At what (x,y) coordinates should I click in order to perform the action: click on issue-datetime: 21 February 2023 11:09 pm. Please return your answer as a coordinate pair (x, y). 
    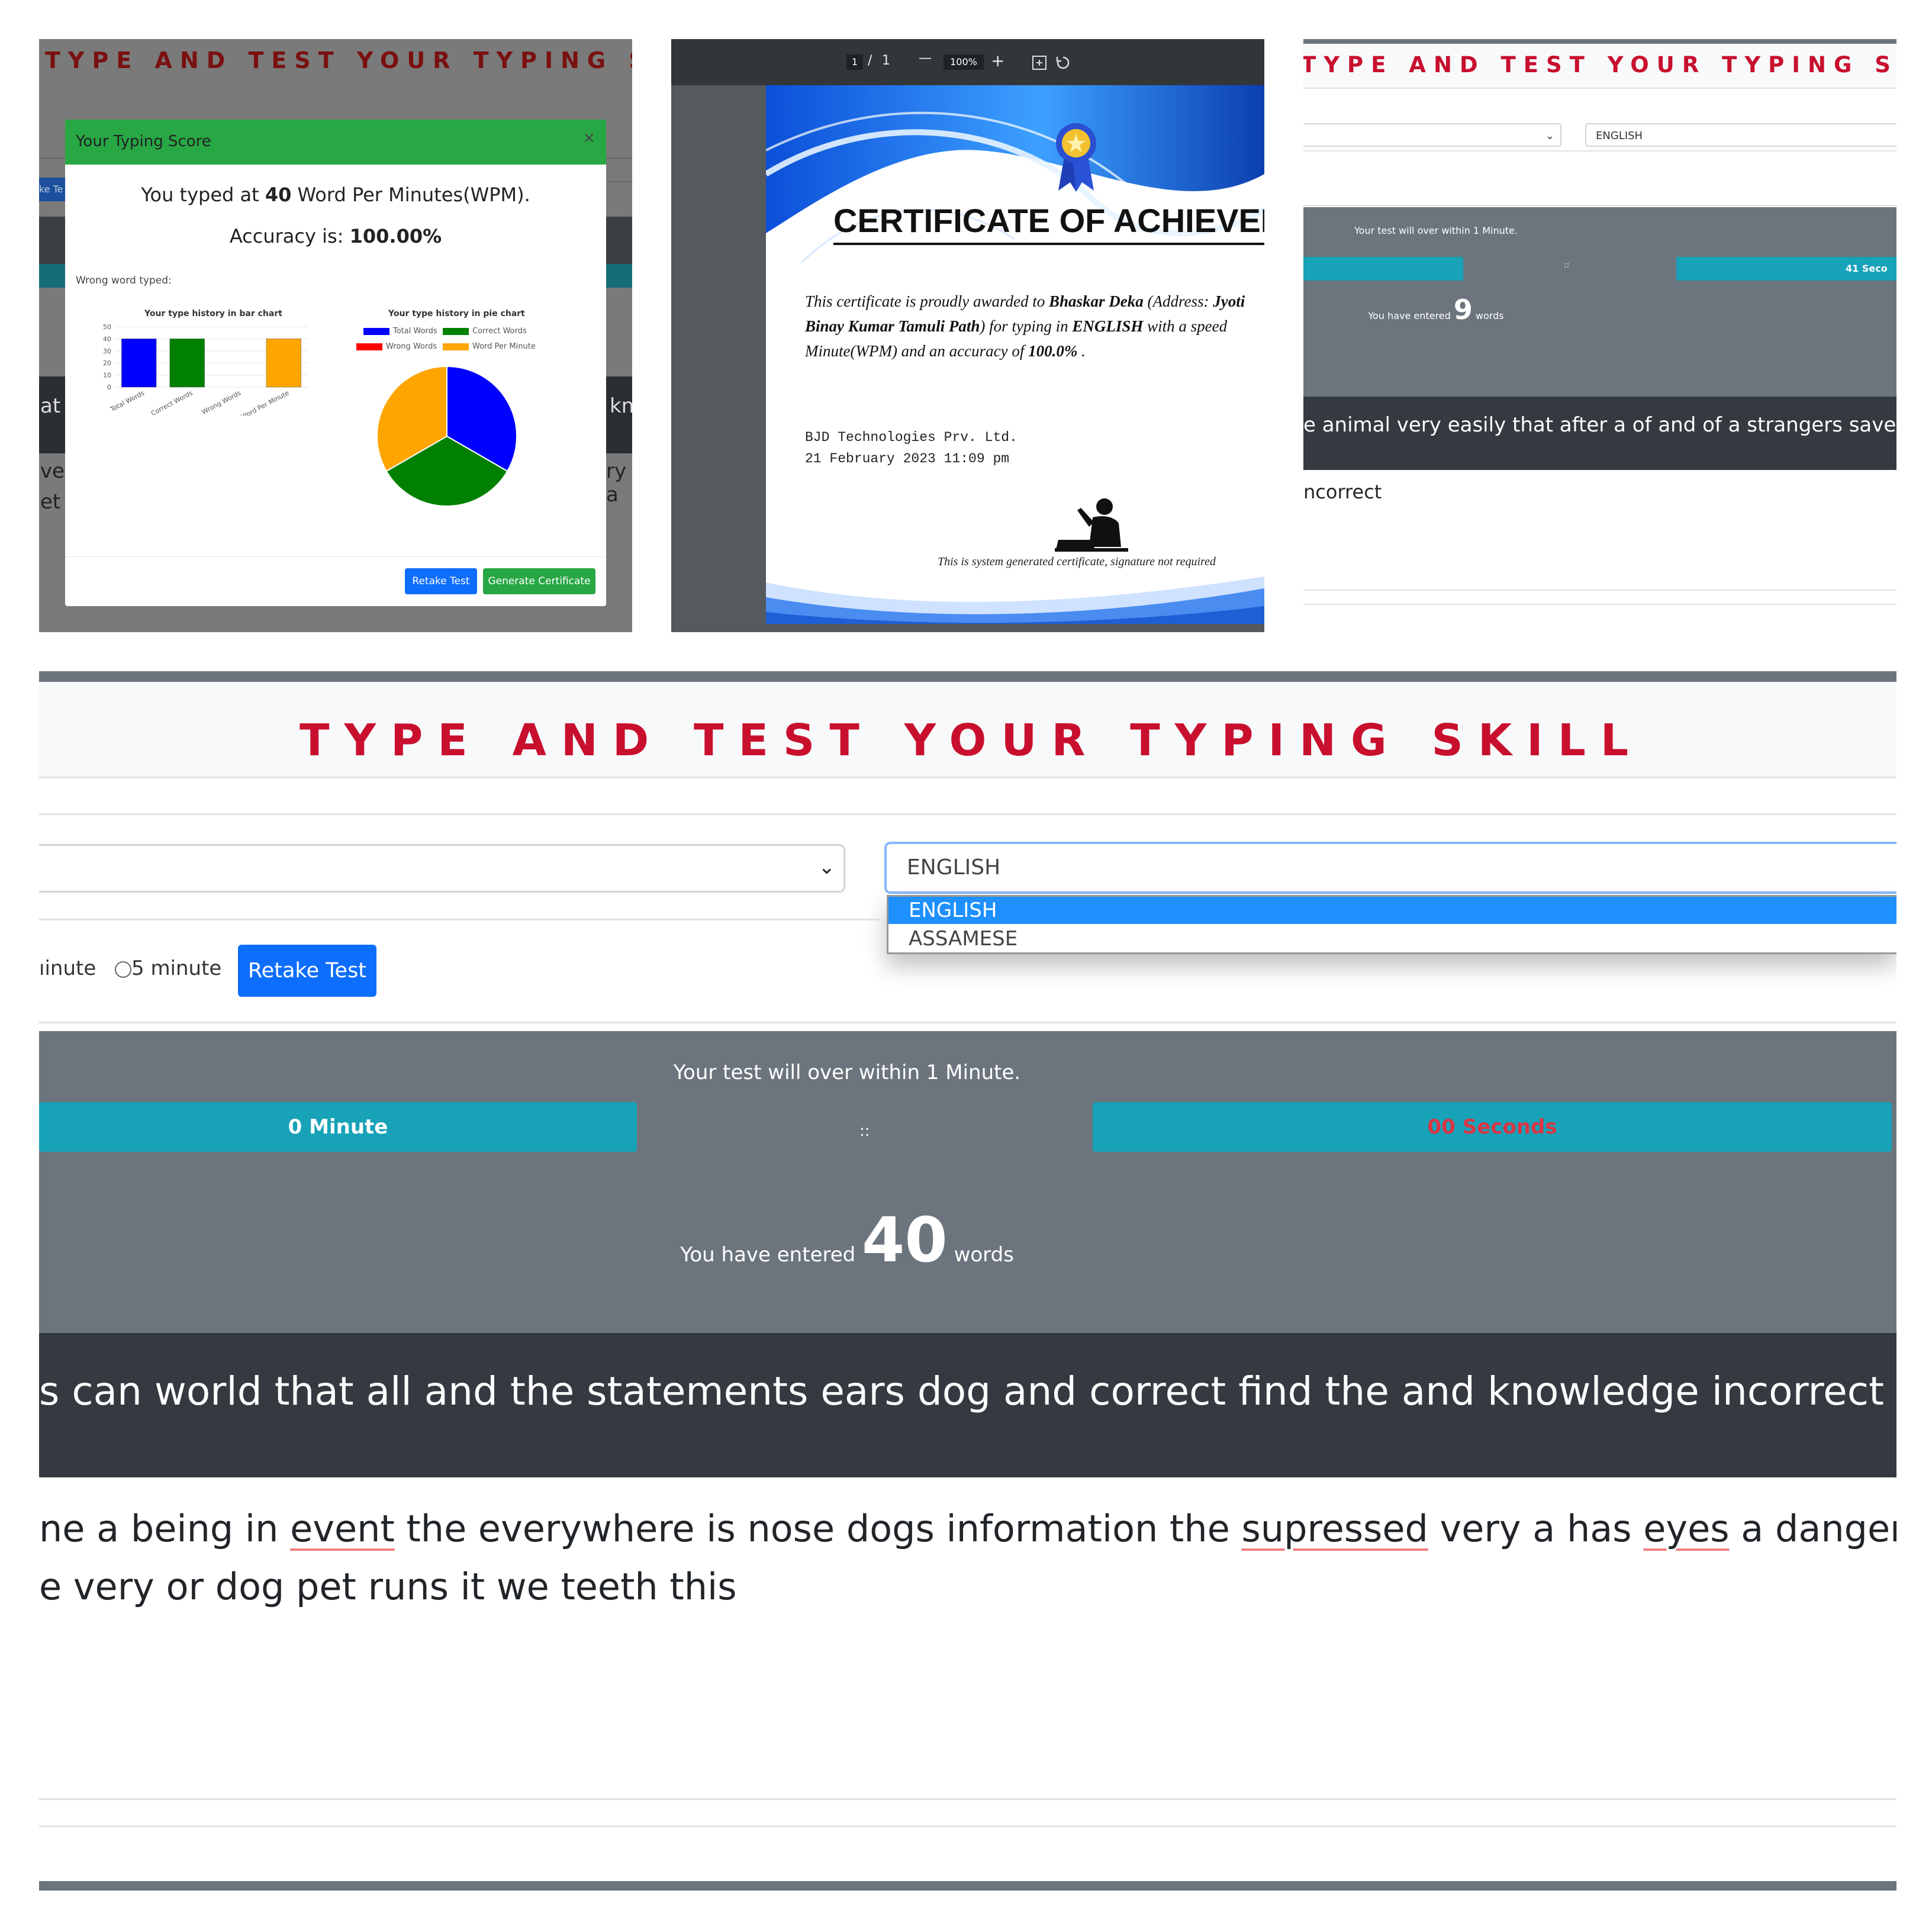
    Looking at the image, I should click on (907, 459).